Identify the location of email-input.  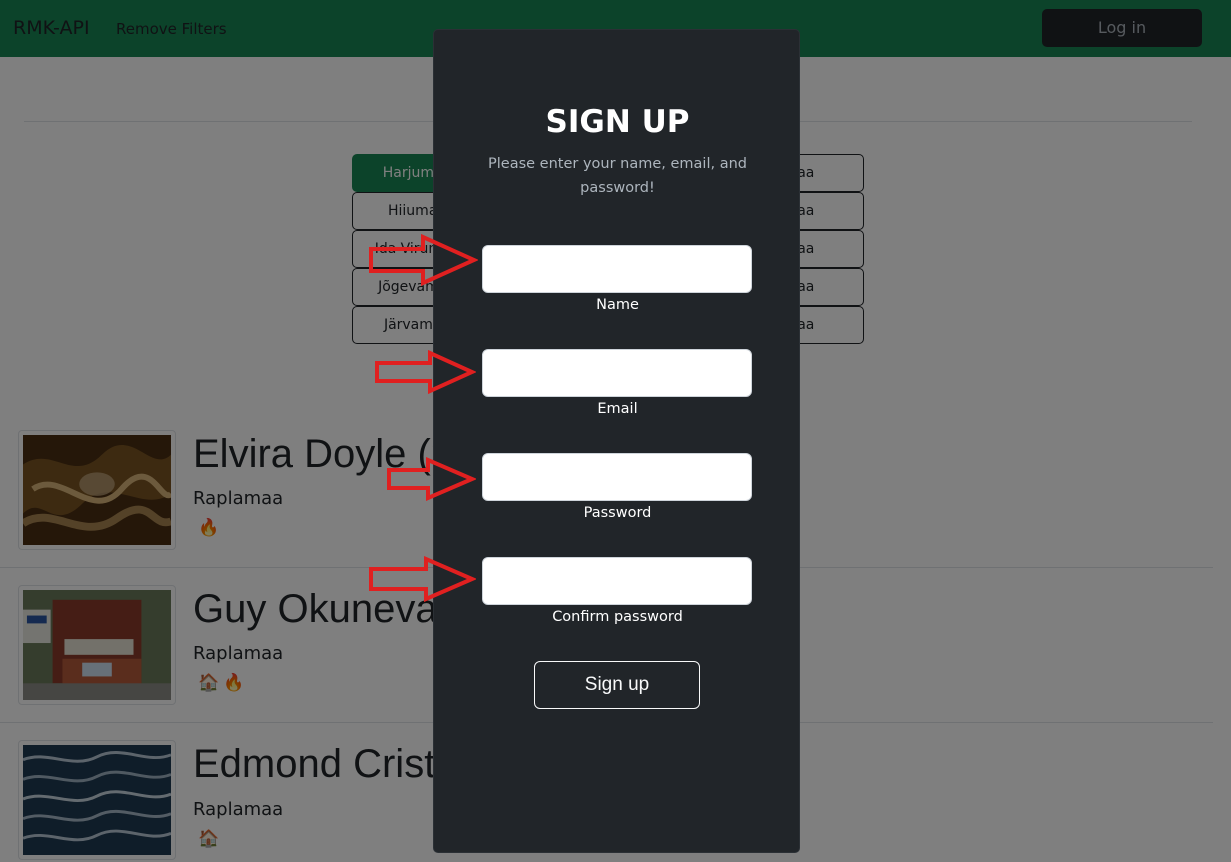
(617, 373).